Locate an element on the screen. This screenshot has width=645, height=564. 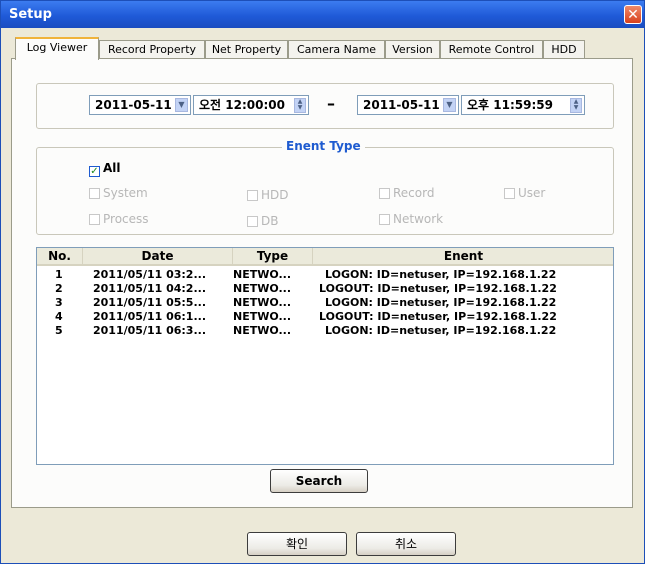
end-time-field: 오후 11:59:59 ▲ ▼ is located at coordinates (523, 105).